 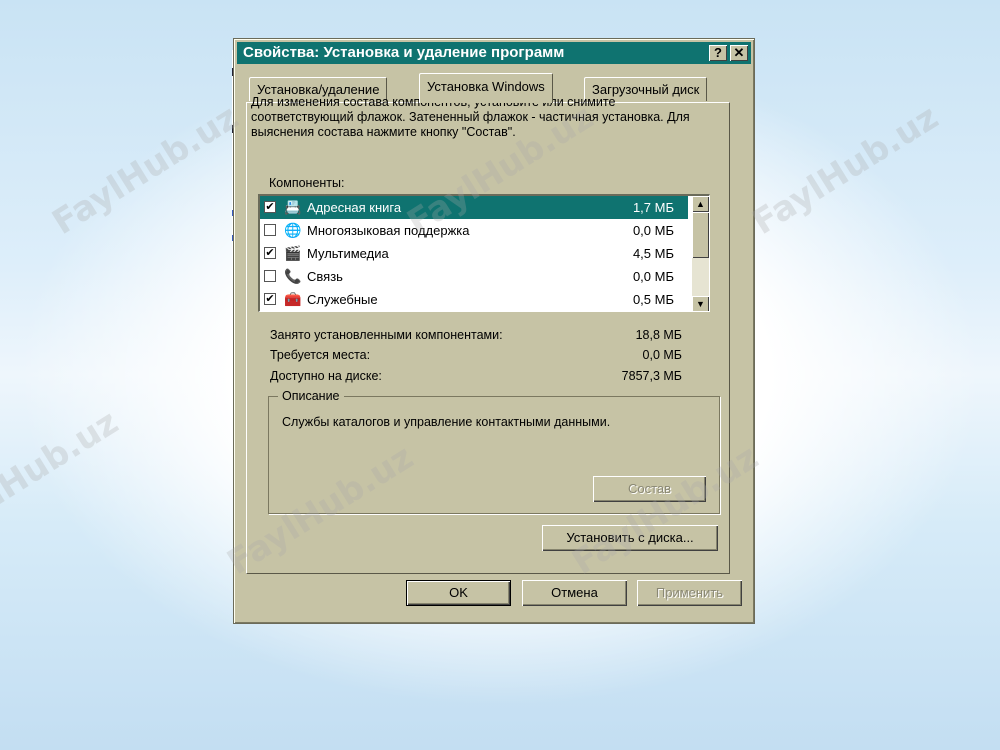 What do you see at coordinates (293, 299) in the screenshot?
I see `tools-icon: 🧰` at bounding box center [293, 299].